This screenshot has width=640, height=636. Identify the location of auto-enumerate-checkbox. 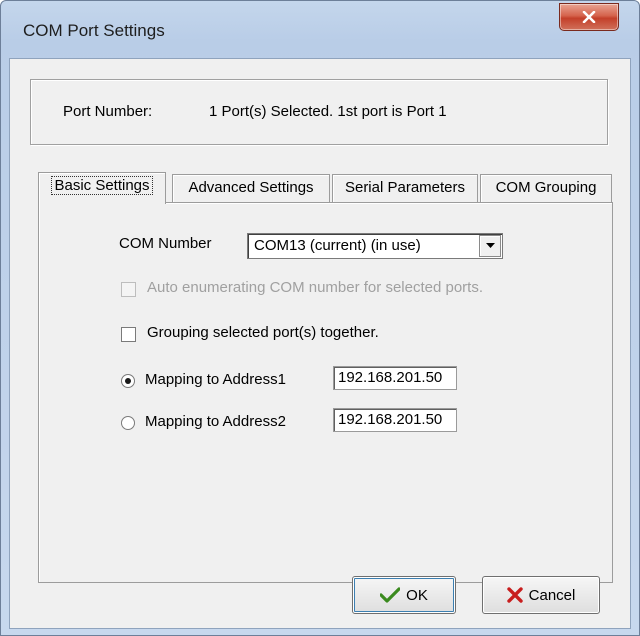
(128, 289).